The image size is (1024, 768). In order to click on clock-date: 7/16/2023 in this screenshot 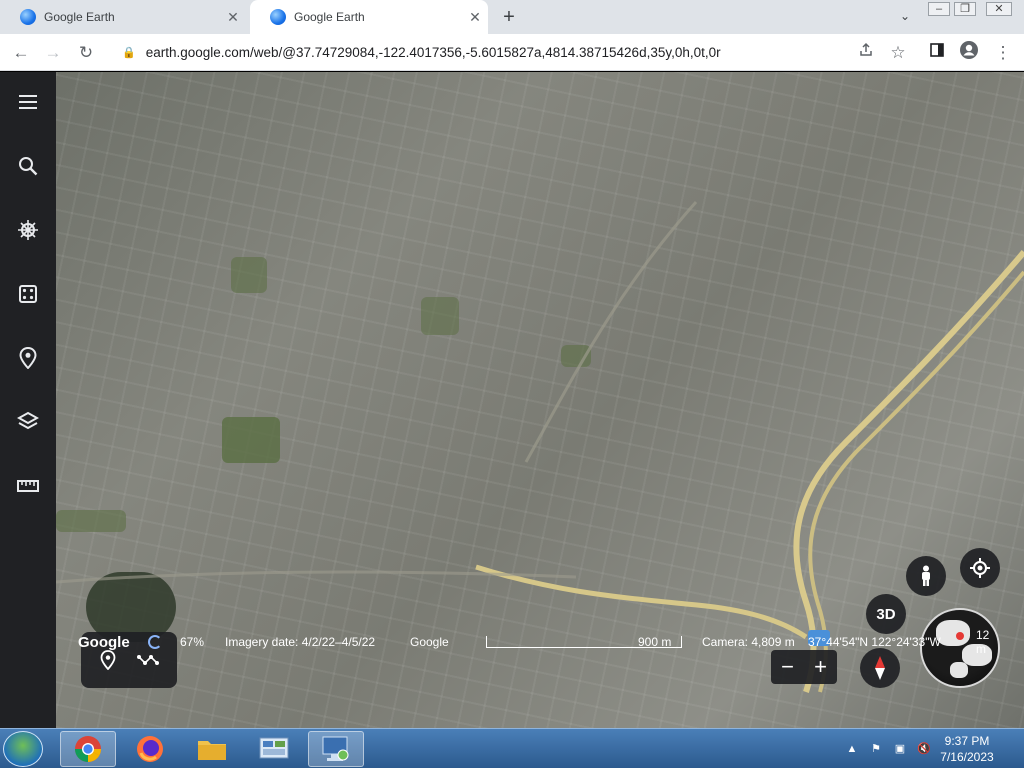, I will do `click(967, 757)`.